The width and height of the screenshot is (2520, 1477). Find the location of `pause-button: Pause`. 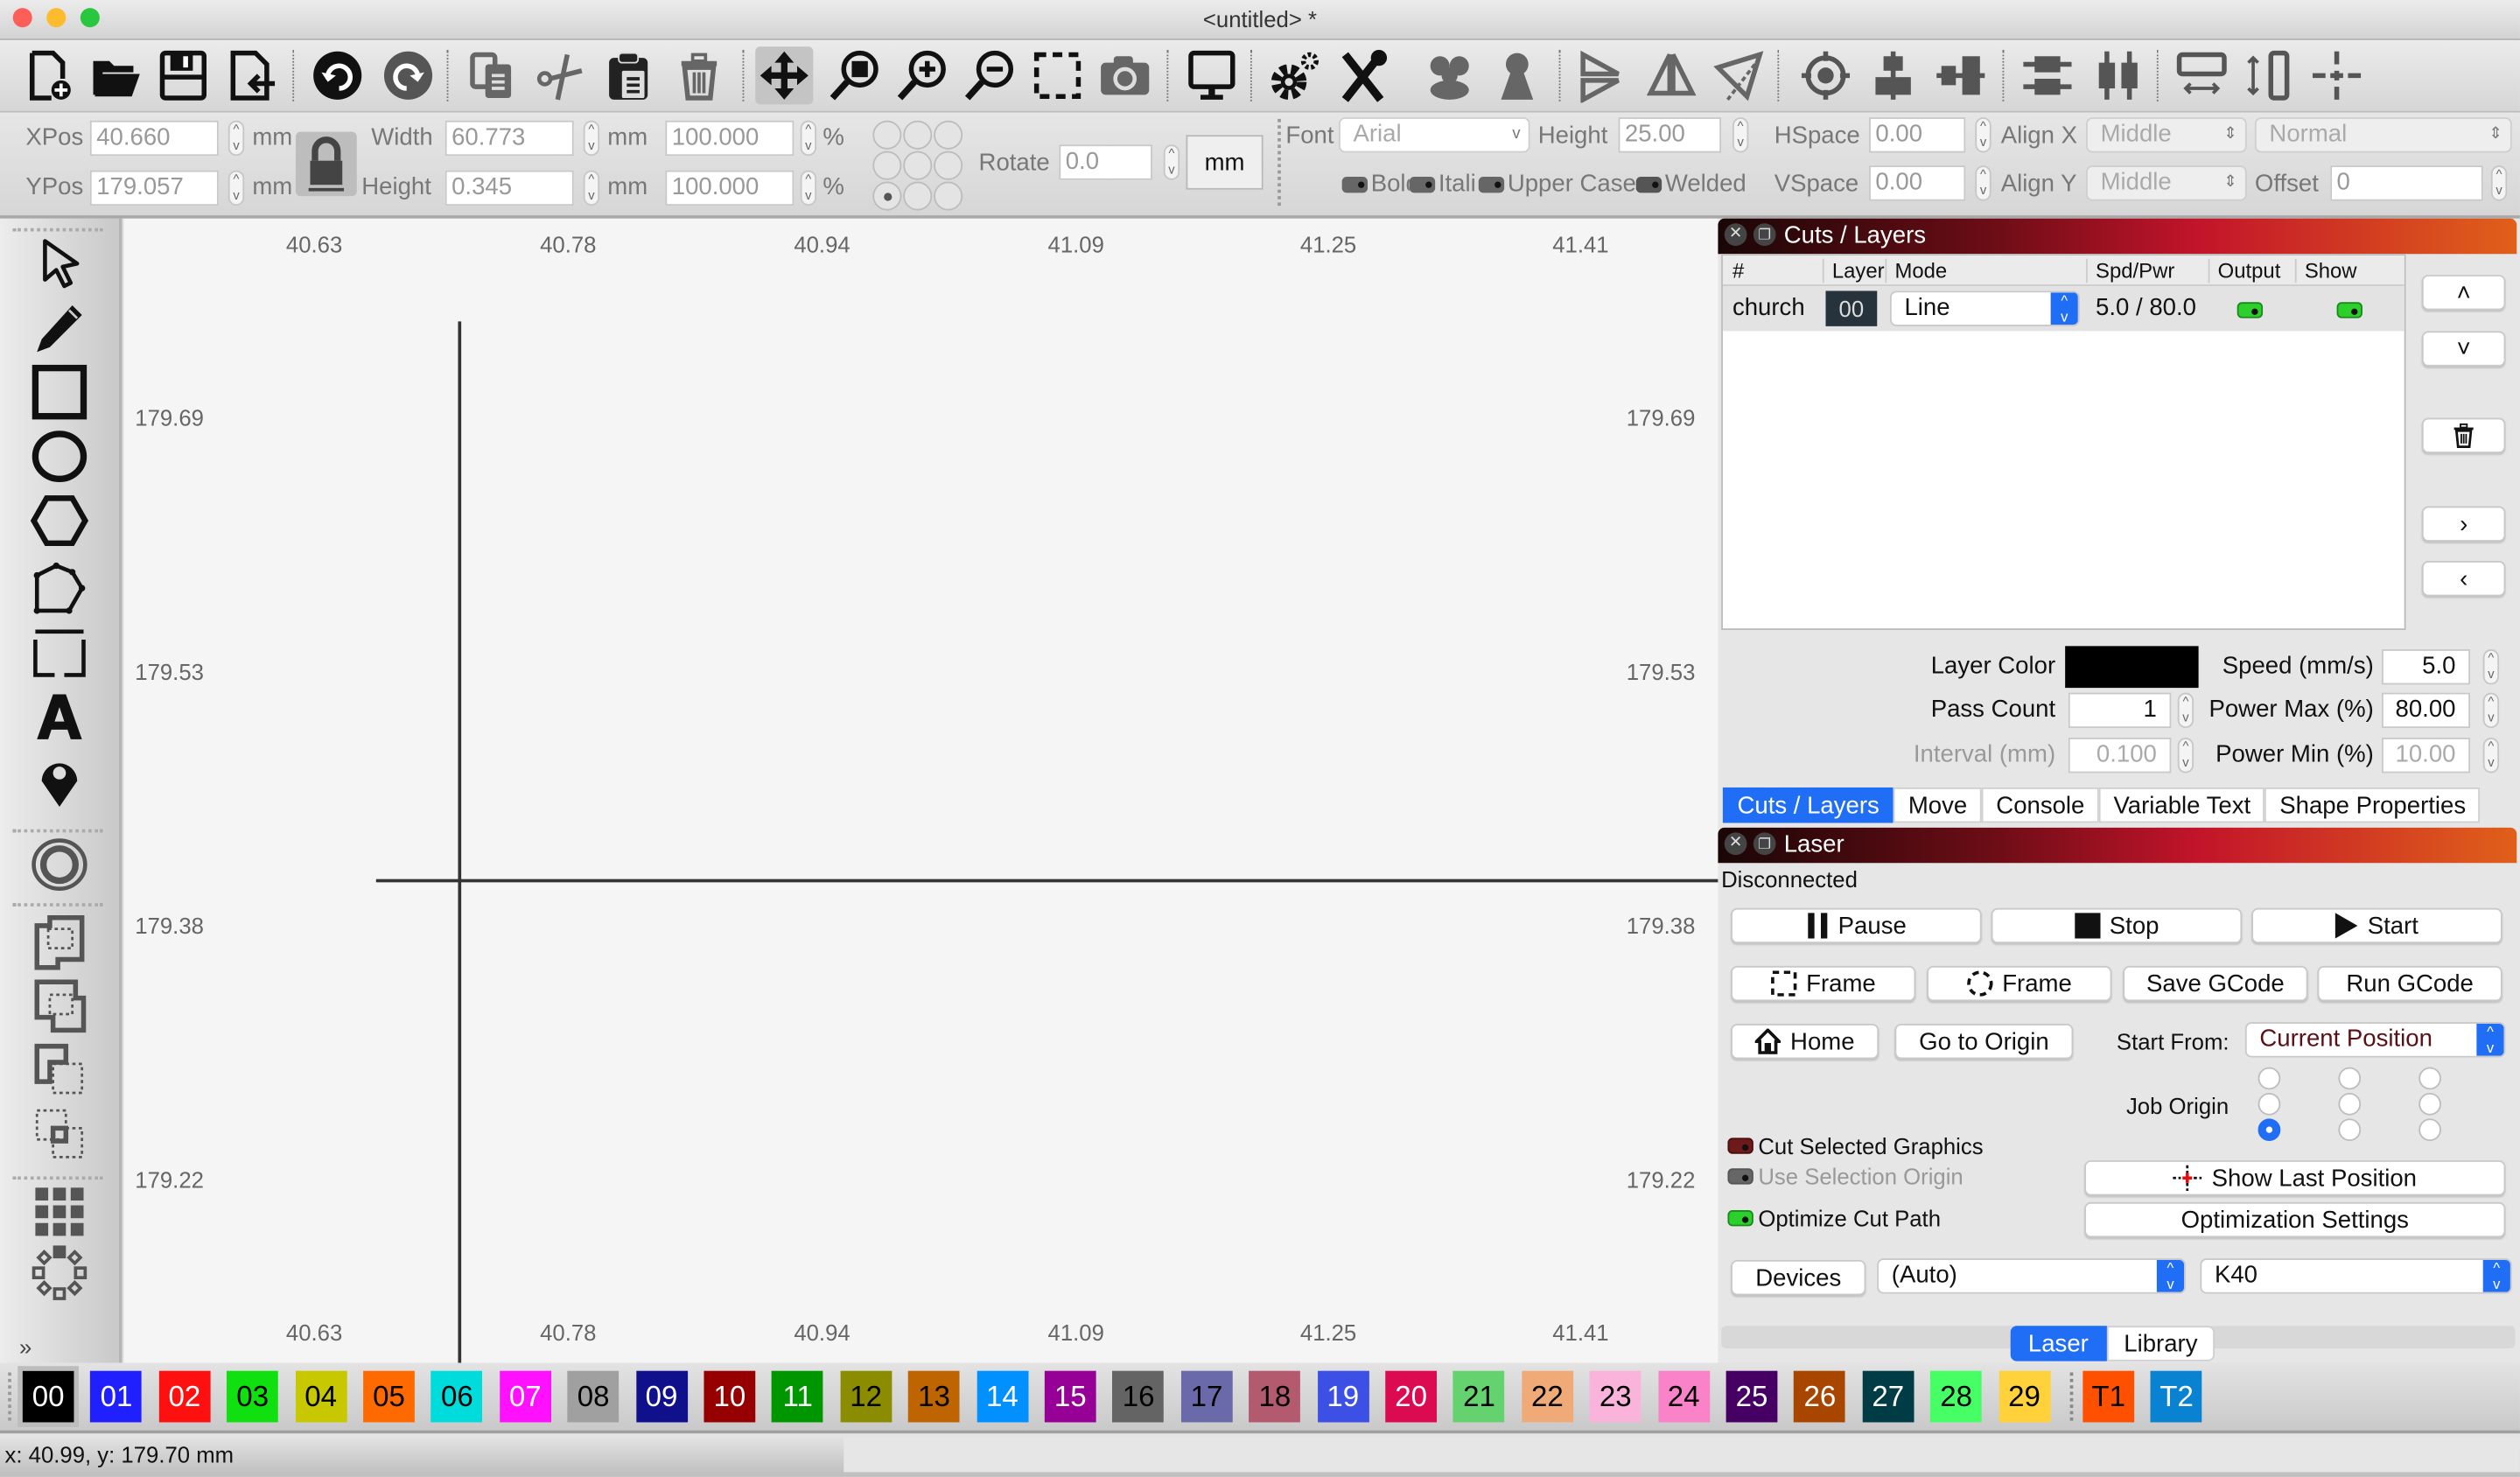

pause-button: Pause is located at coordinates (1856, 925).